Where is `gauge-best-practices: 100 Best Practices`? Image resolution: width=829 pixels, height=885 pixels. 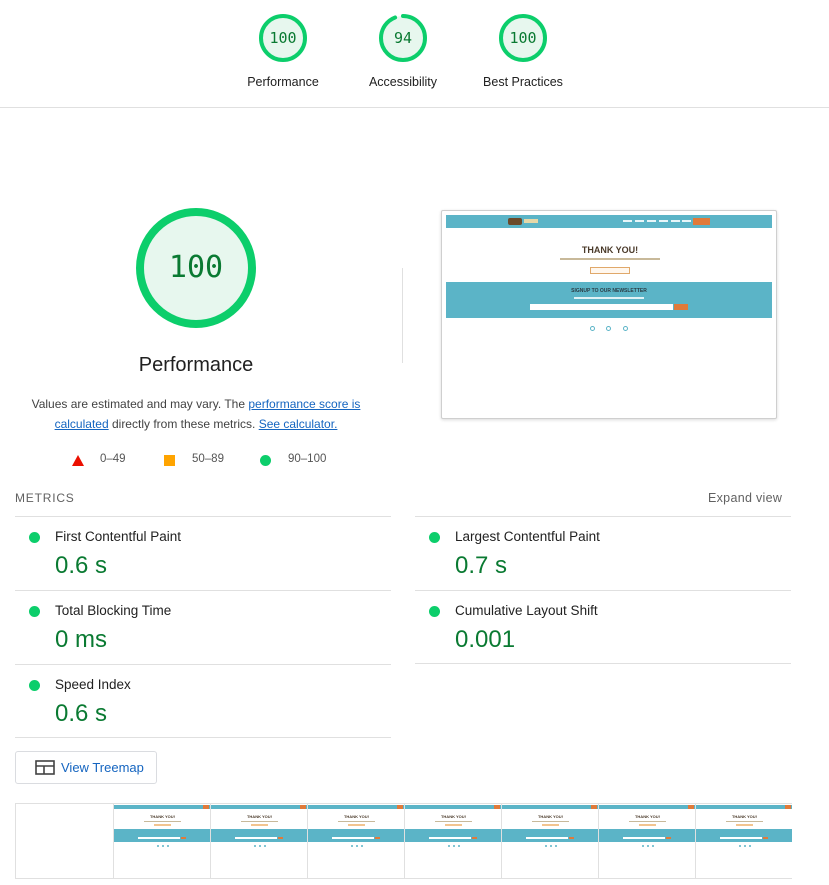
gauge-best-practices: 100 Best Practices is located at coordinates (523, 50).